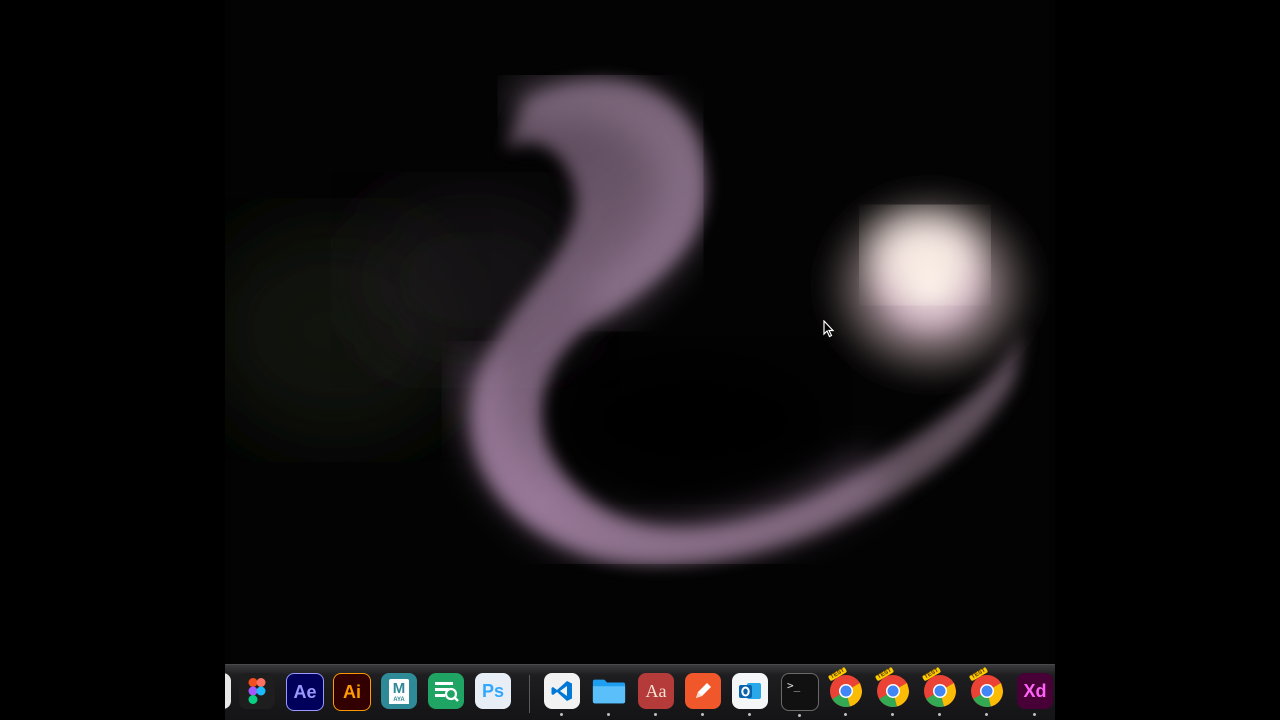 This screenshot has height=720, width=1280. I want to click on vscode-icon, so click(562, 694).